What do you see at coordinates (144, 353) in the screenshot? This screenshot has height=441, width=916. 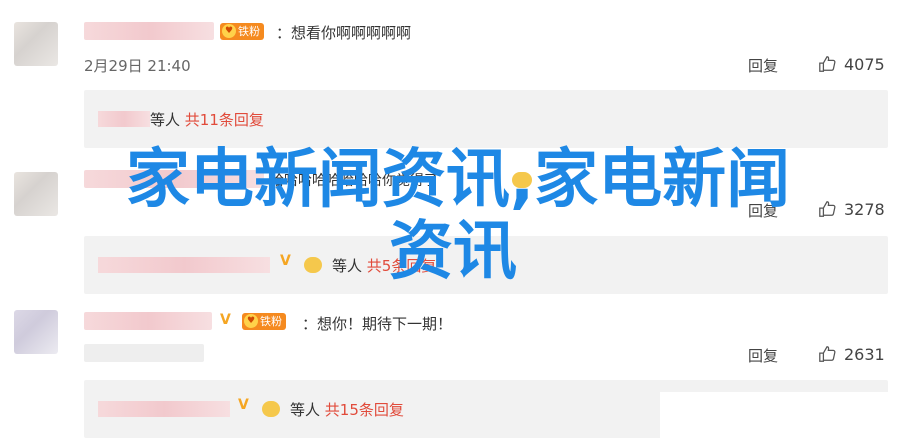 I see `comment-text-blur` at bounding box center [144, 353].